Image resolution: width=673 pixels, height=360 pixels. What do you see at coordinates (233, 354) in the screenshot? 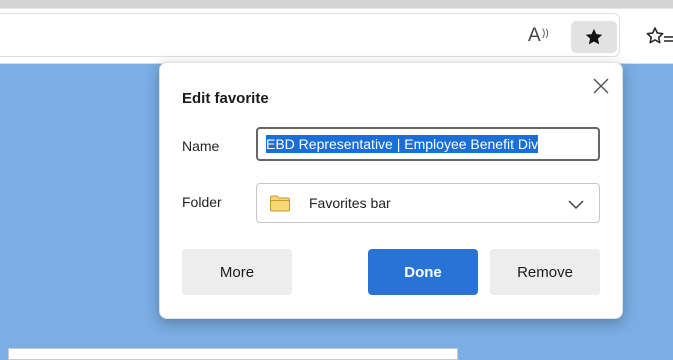
I see `page-content-panel` at bounding box center [233, 354].